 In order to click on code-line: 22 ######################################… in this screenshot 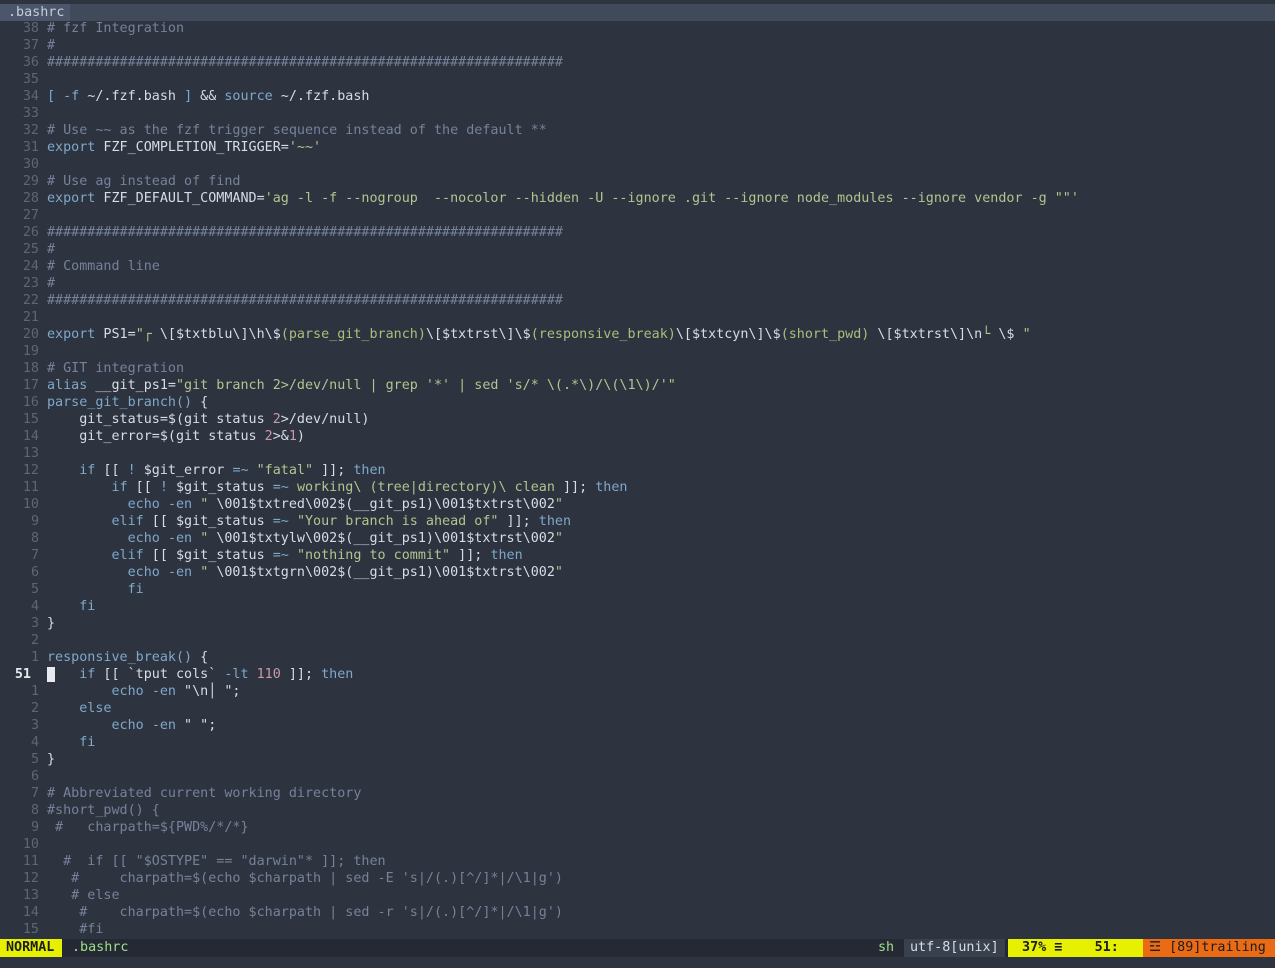, I will do `click(637, 300)`.